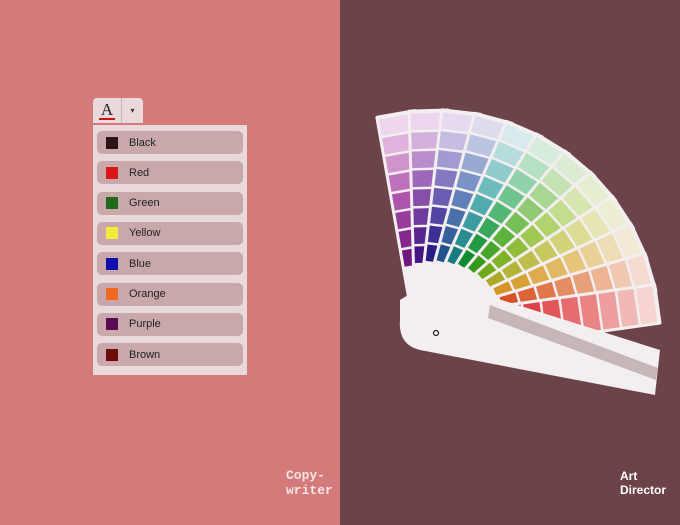  I want to click on color-option-blue: Blue, so click(170, 264).